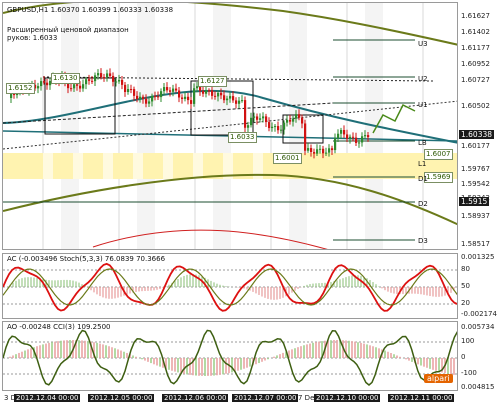  What do you see at coordinates (422, 164) in the screenshot?
I see `level-l1: L1` at bounding box center [422, 164].